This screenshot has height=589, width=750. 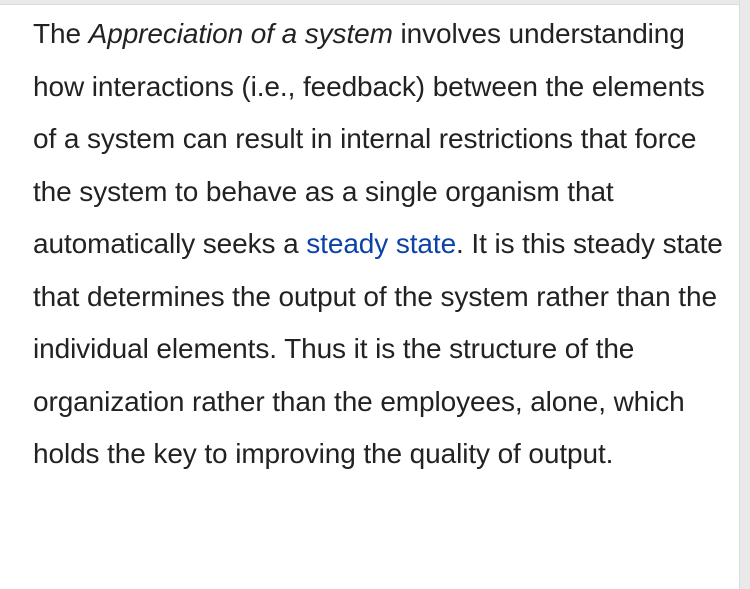 What do you see at coordinates (61, 33) in the screenshot?
I see `text-segment: The` at bounding box center [61, 33].